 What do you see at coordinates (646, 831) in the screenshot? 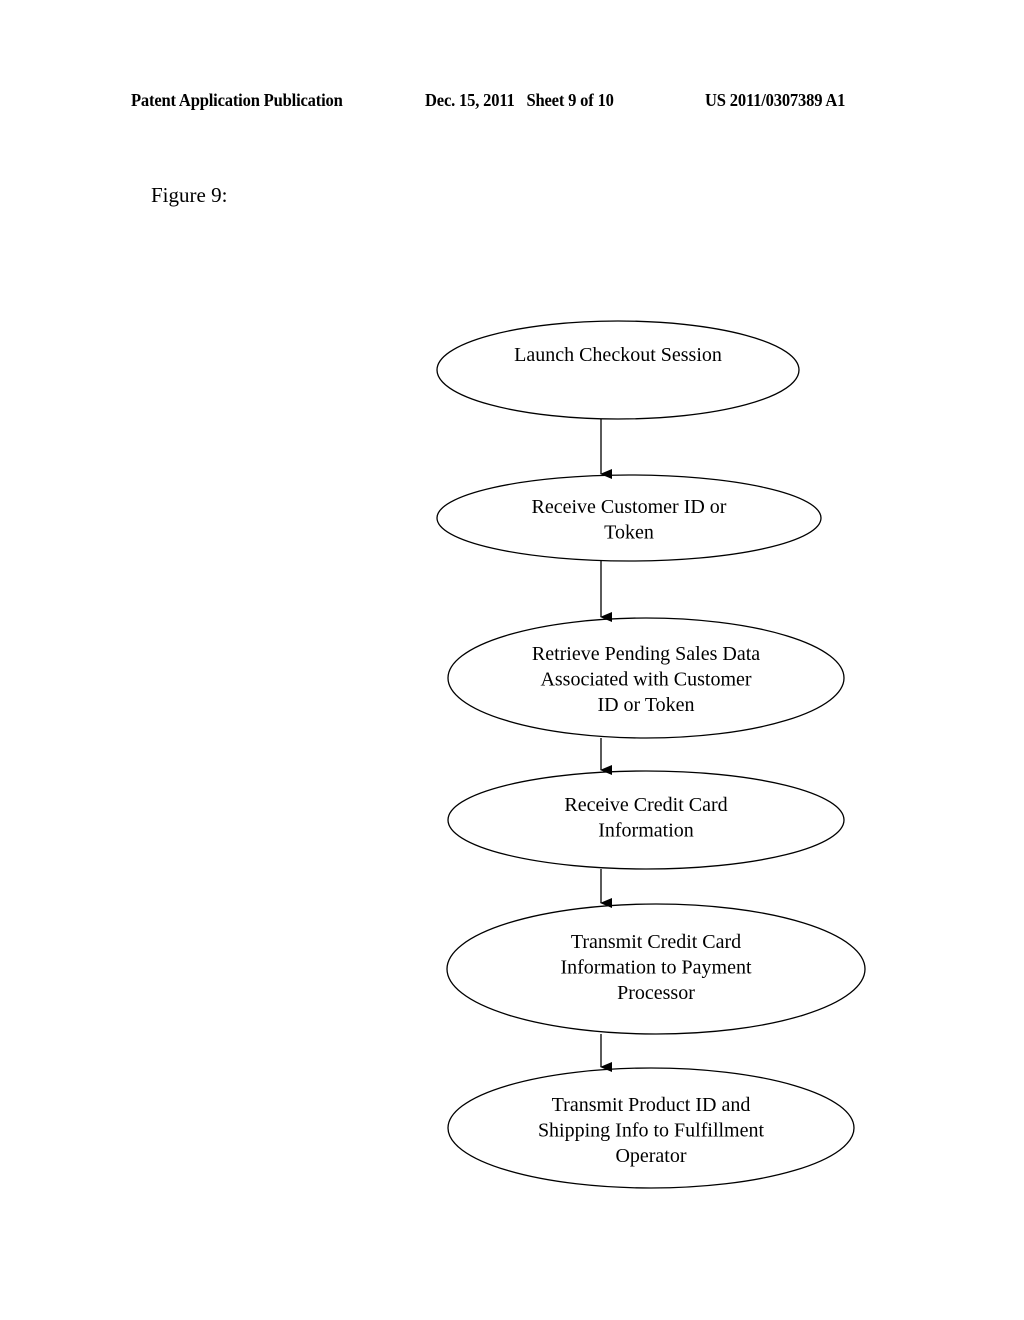
I see `flow-node-label: Information` at bounding box center [646, 831].